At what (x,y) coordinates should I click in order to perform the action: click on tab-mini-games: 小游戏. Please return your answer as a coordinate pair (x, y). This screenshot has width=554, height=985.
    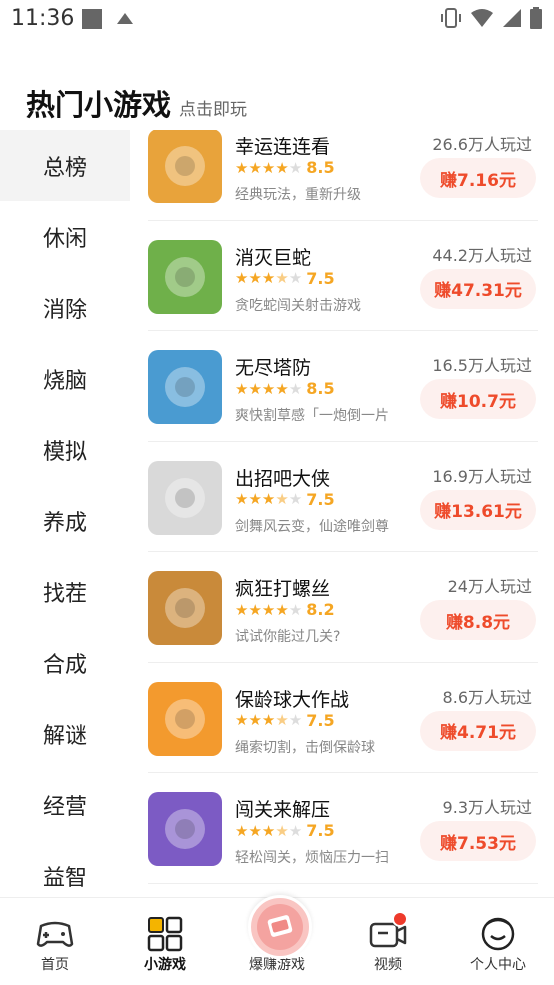
    Looking at the image, I should click on (165, 941).